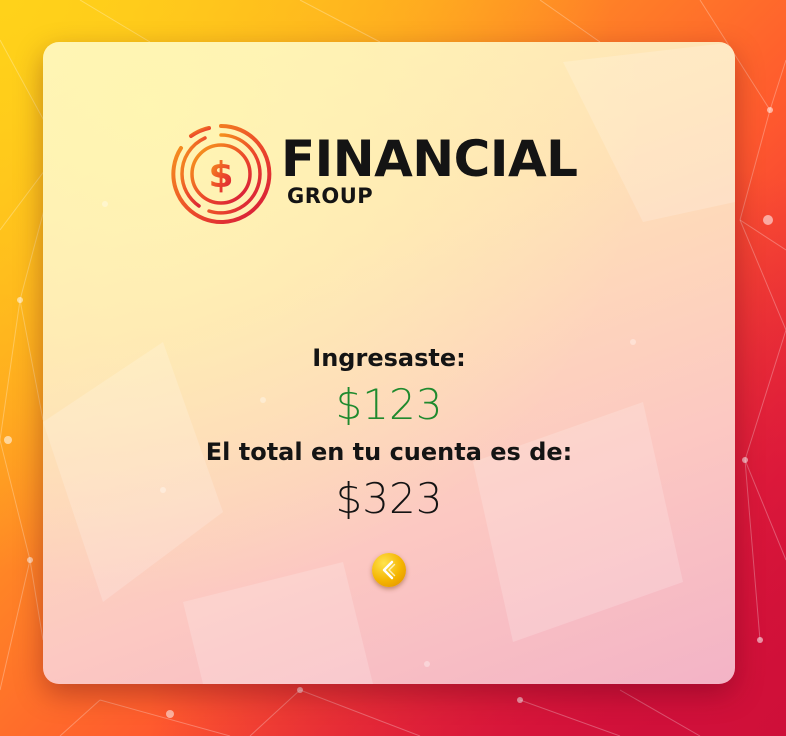 The width and height of the screenshot is (786, 736). I want to click on chevron-left-icon, so click(389, 570).